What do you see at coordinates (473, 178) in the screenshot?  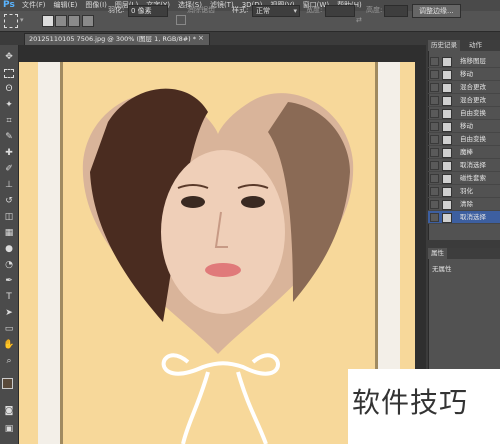 I see `history-item-label: 磁性套索` at bounding box center [473, 178].